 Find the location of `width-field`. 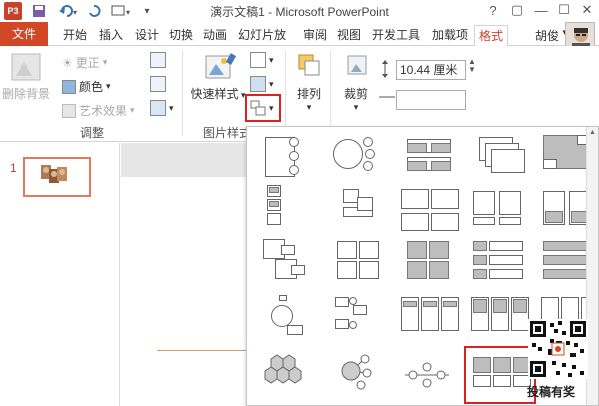

width-field is located at coordinates (431, 100).